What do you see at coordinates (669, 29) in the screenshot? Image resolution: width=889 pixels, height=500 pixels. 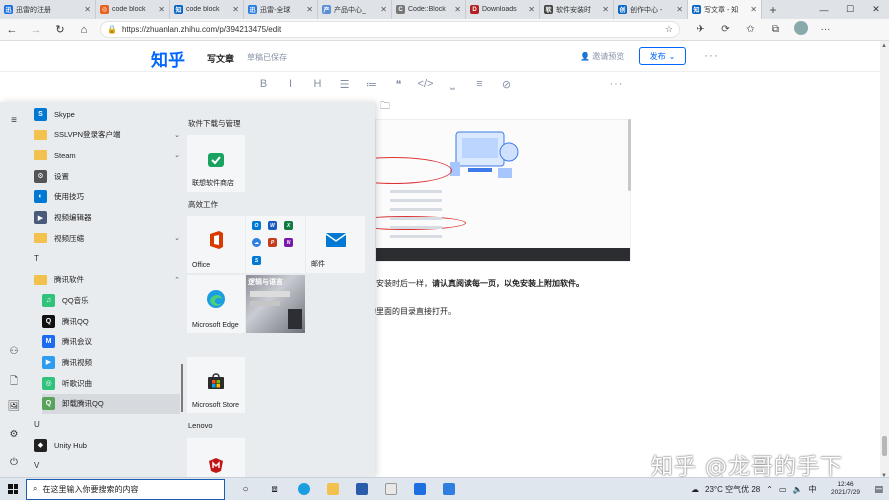 I see `favorite-star-icon: ☆` at bounding box center [669, 29].